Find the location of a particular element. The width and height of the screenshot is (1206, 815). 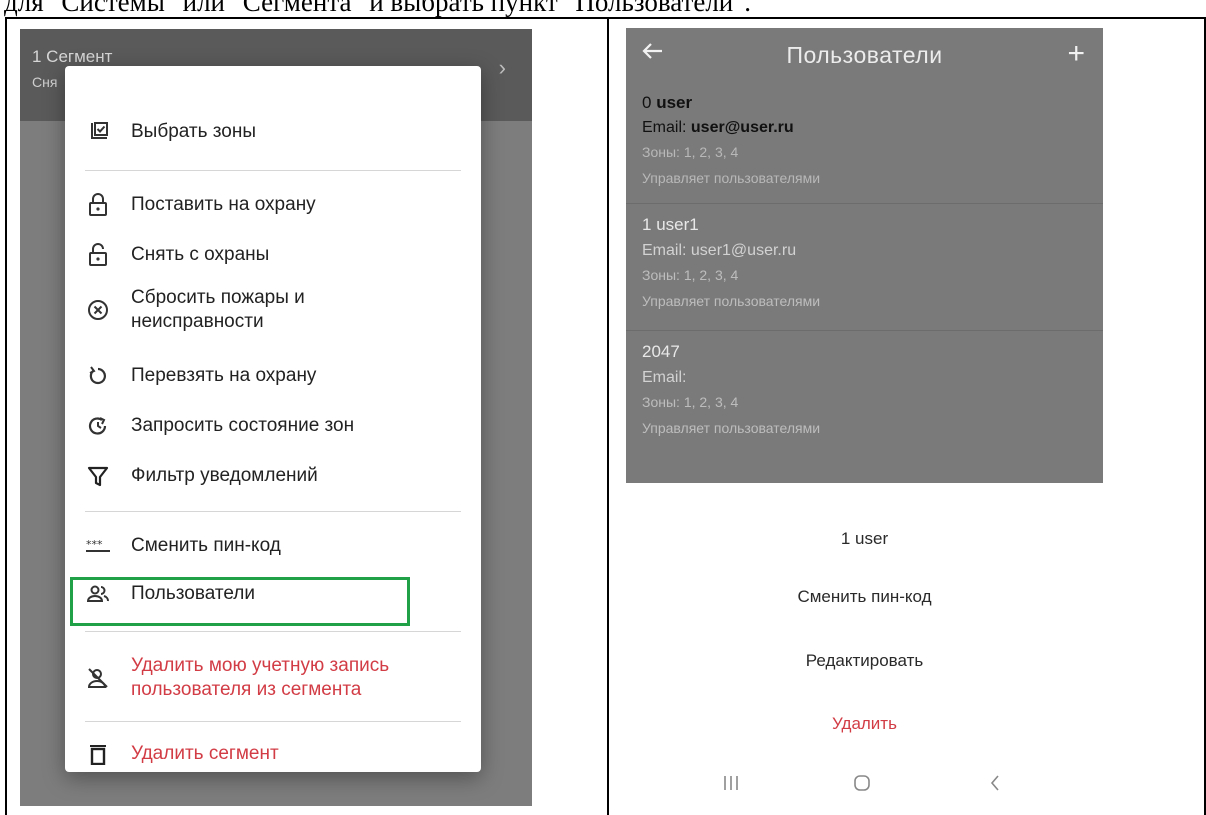

menu-item-notification-filter: Фильтр уведомлений is located at coordinates (273, 476).